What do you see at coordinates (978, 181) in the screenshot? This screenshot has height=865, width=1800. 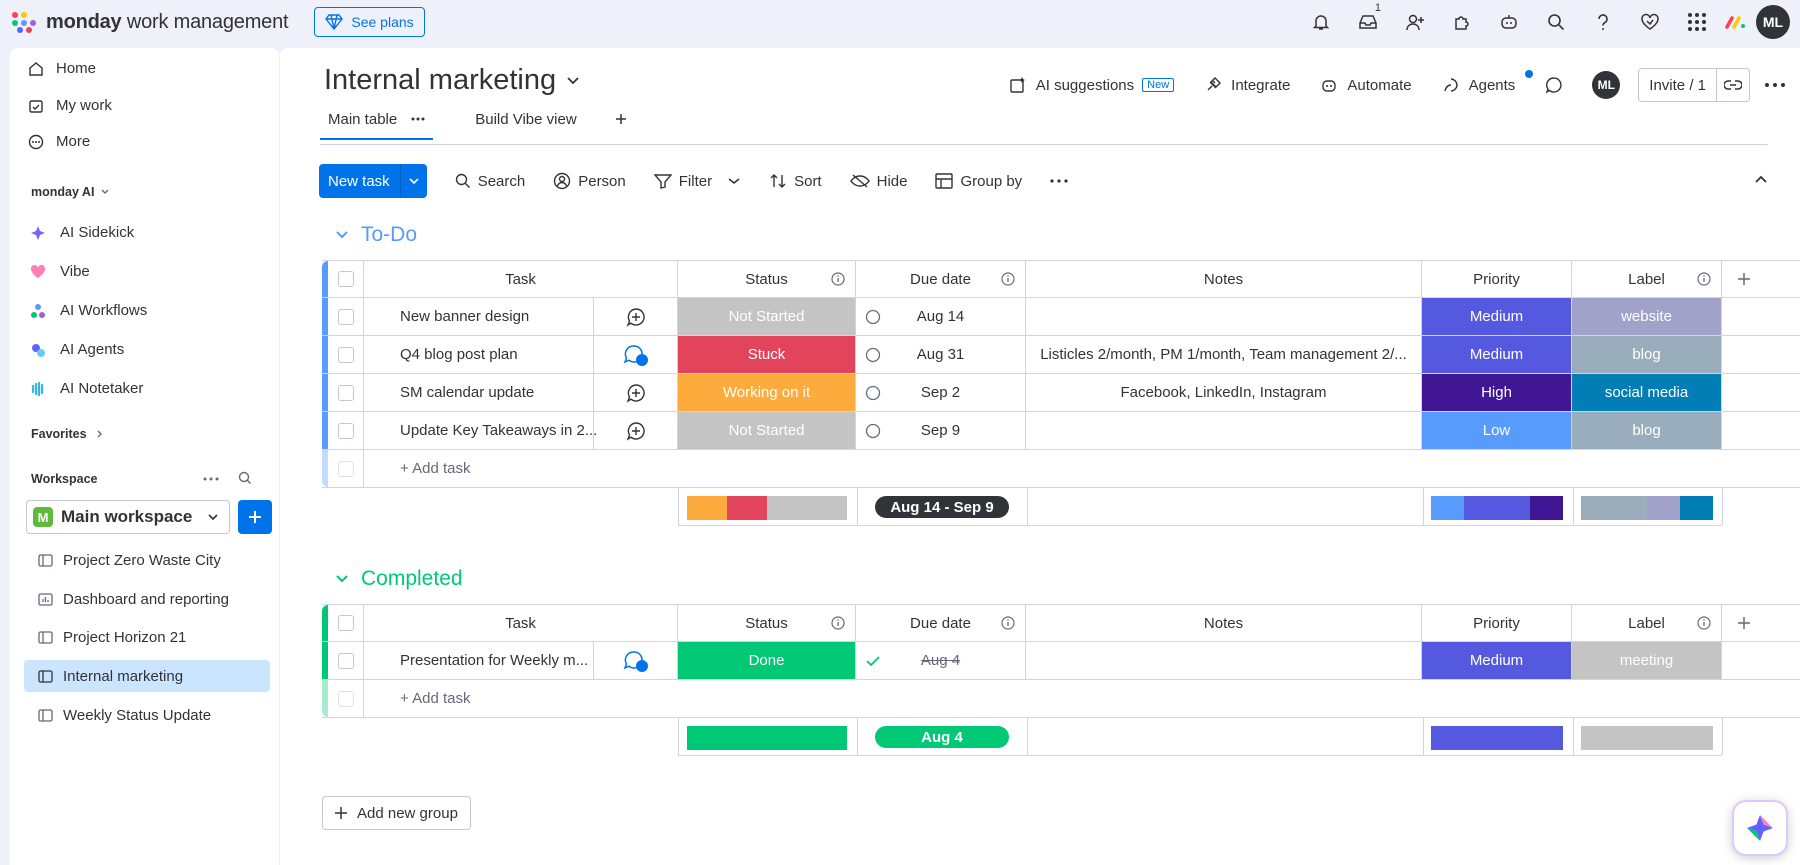 I see `group-by-button: Group by` at bounding box center [978, 181].